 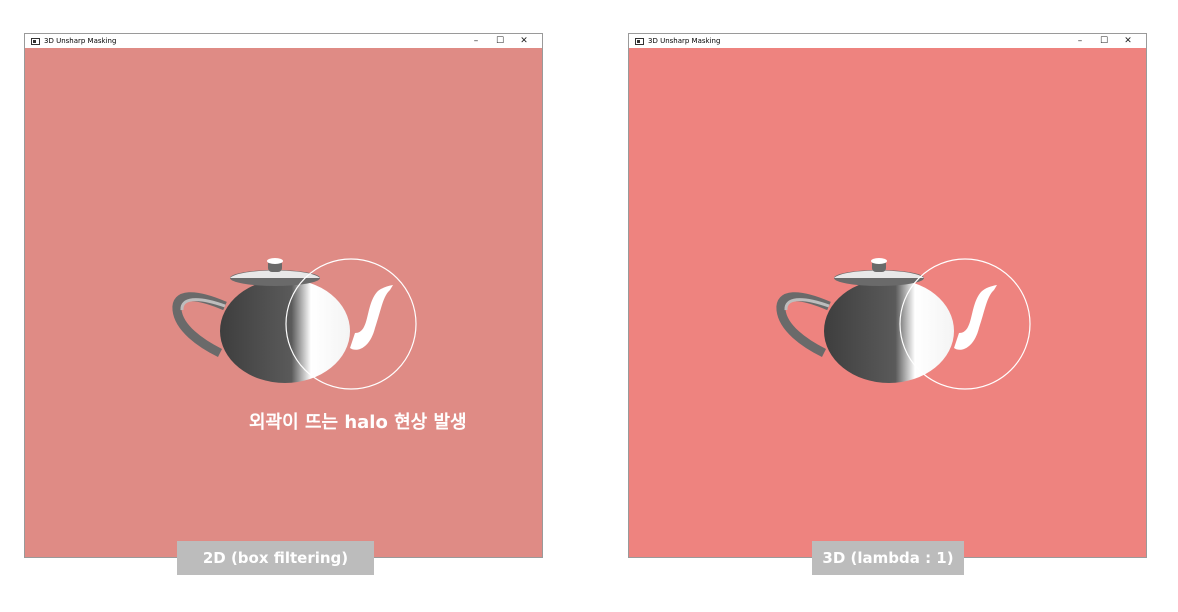 I want to click on right-caption: 3D (lambda : 1), so click(x=888, y=558).